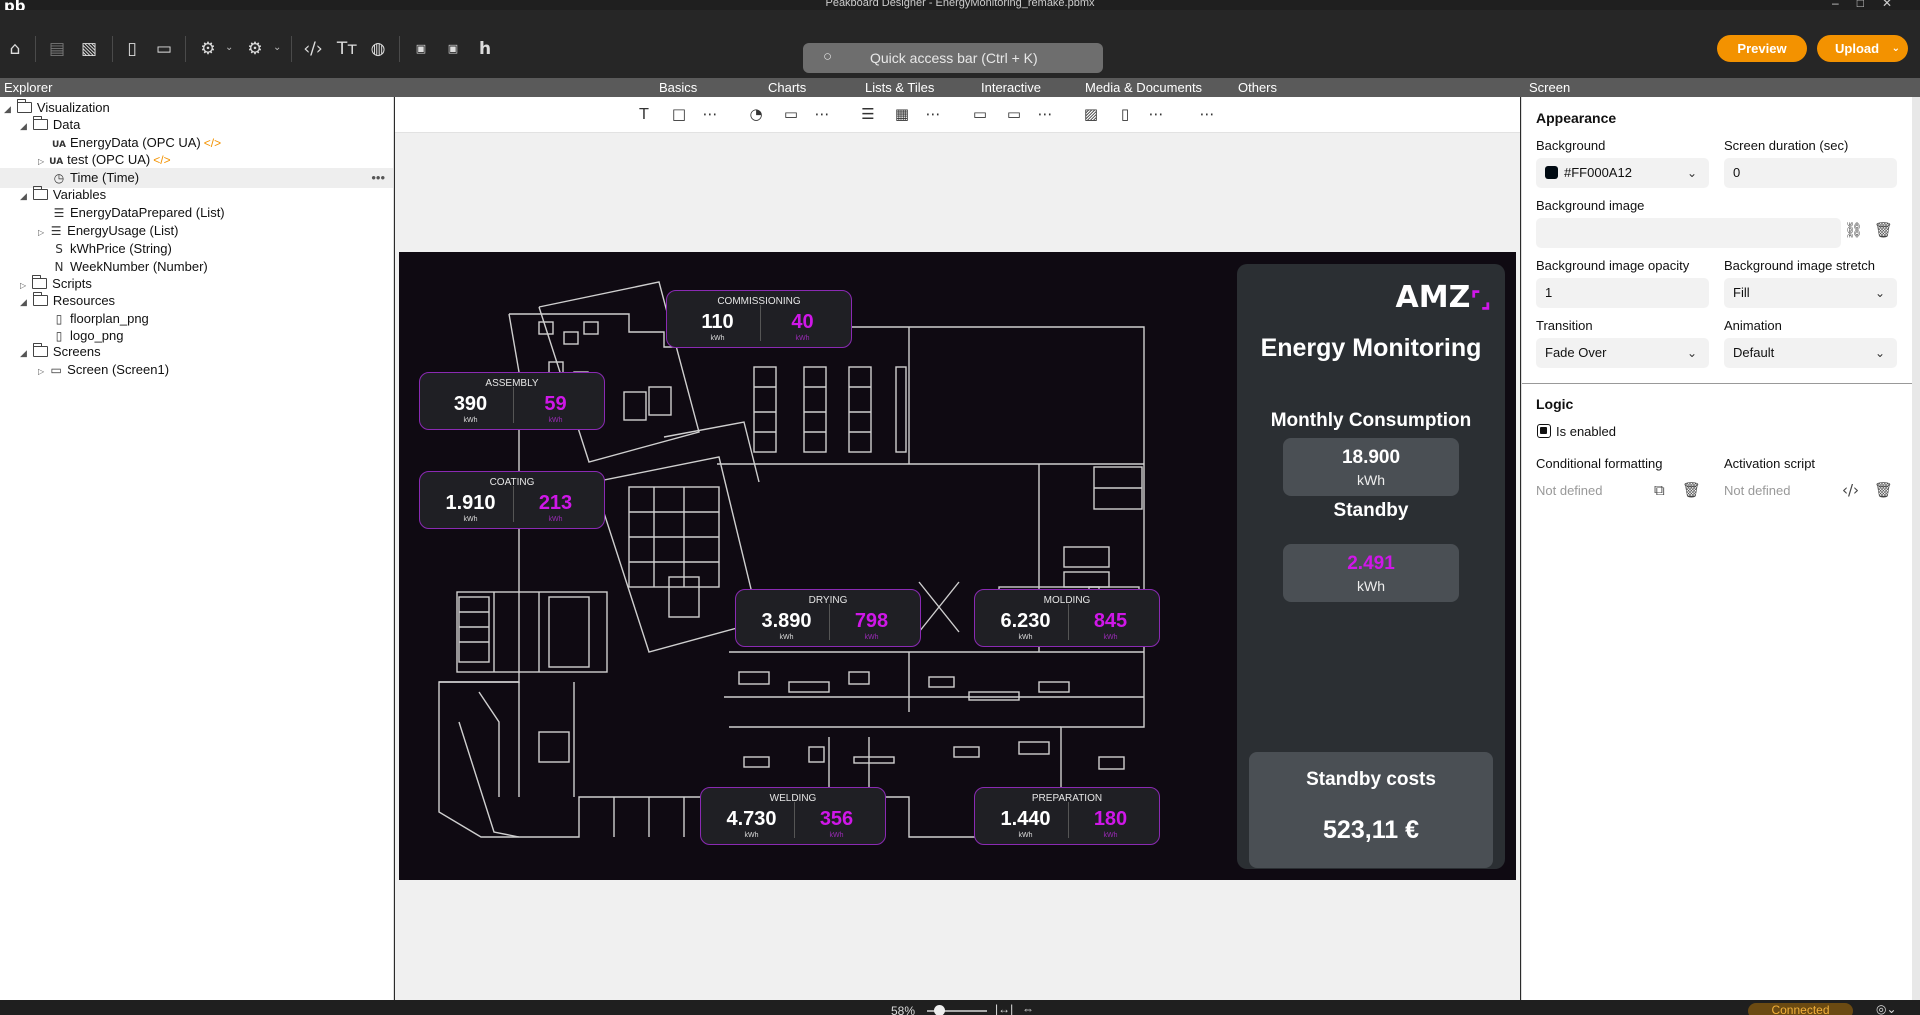 The image size is (1920, 1015). Describe the element at coordinates (1810, 293) in the screenshot. I see `bg-stretch-select: Fill ⌄` at that location.